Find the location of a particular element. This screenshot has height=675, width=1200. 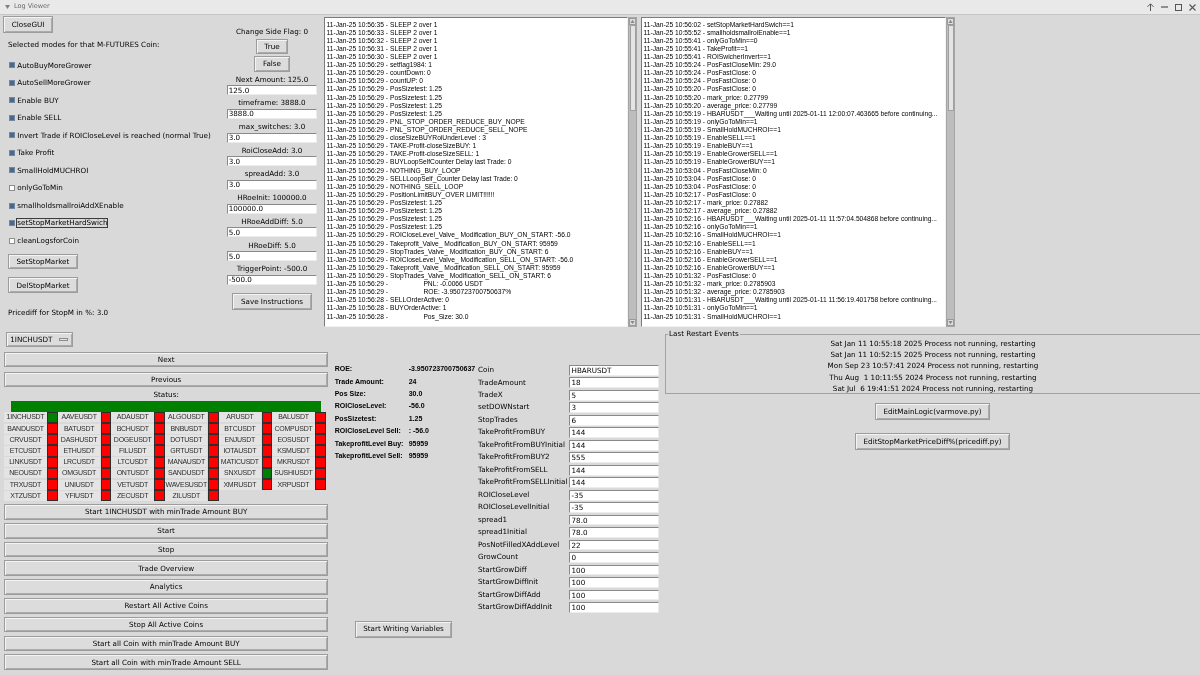

close-icon is located at coordinates (1192, 7).